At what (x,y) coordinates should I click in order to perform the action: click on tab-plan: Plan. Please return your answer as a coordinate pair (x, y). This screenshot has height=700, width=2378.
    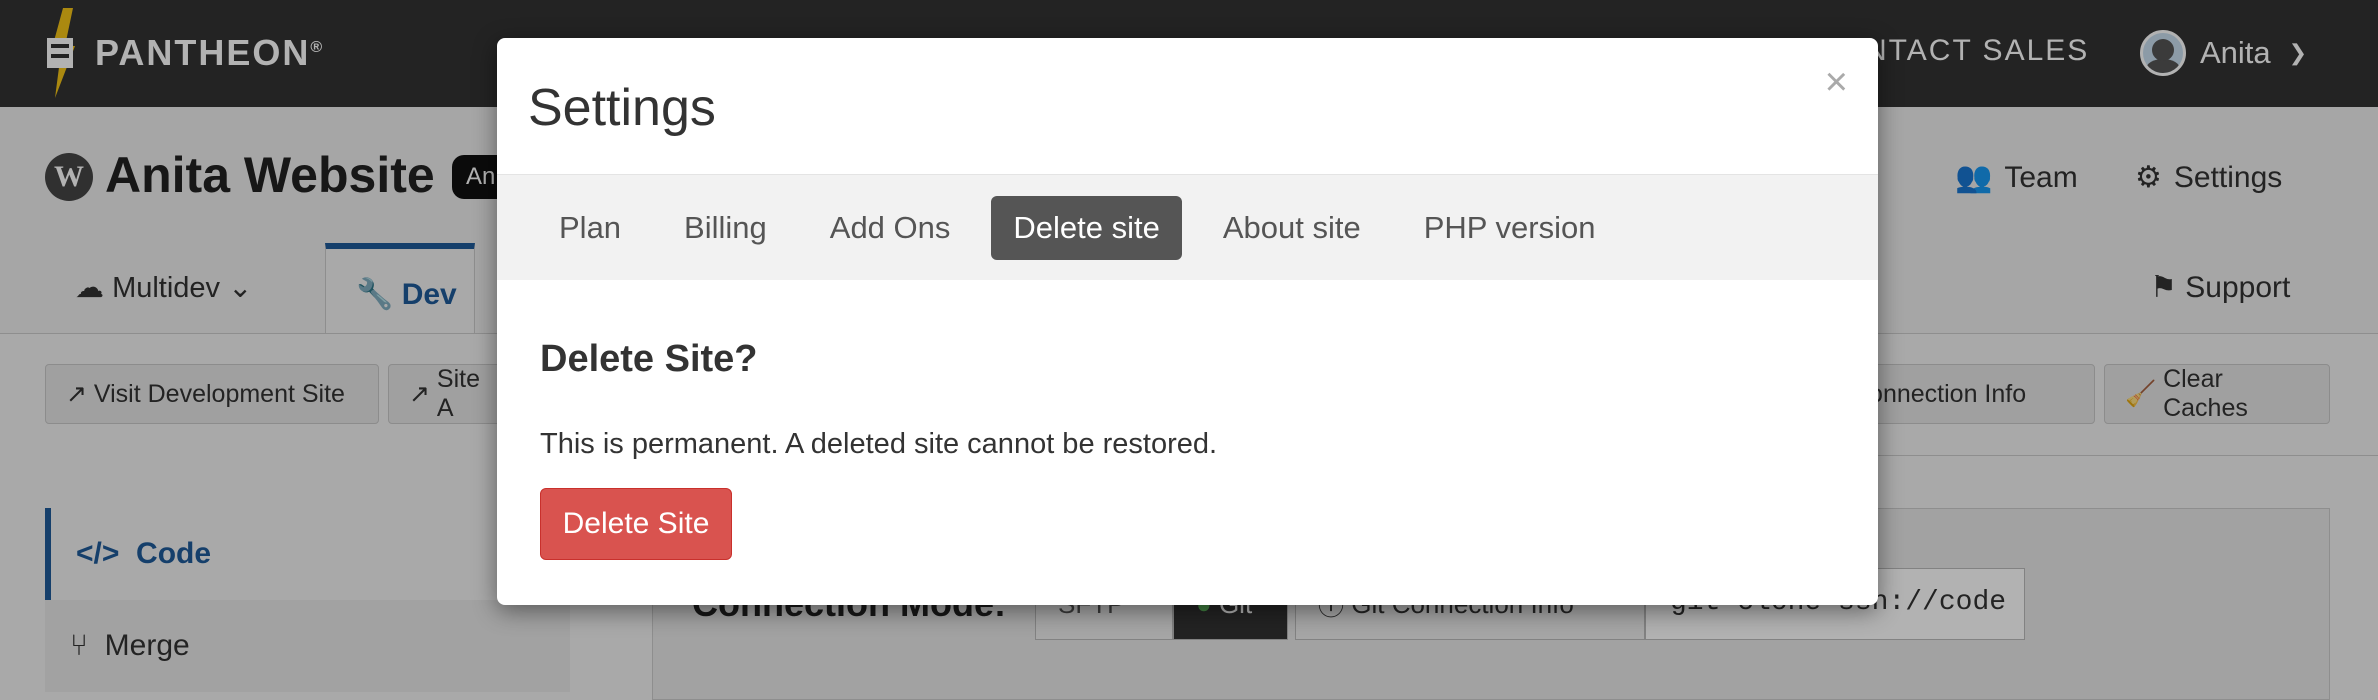
    Looking at the image, I should click on (590, 228).